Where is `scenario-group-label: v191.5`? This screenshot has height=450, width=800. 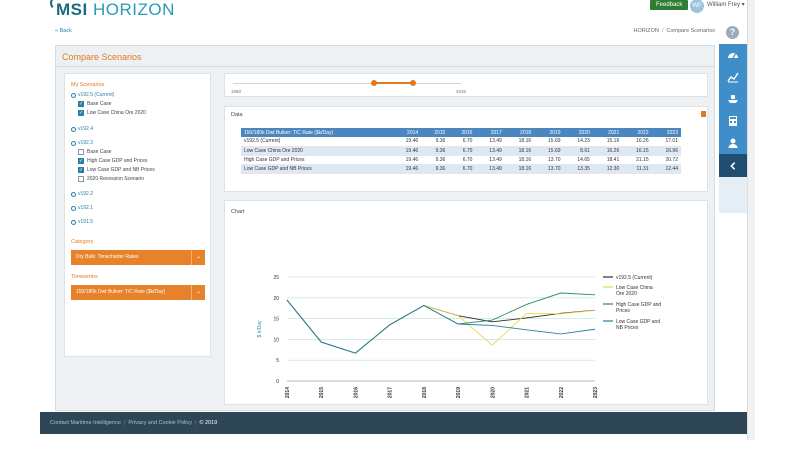
scenario-group-label: v191.5 is located at coordinates (86, 222).